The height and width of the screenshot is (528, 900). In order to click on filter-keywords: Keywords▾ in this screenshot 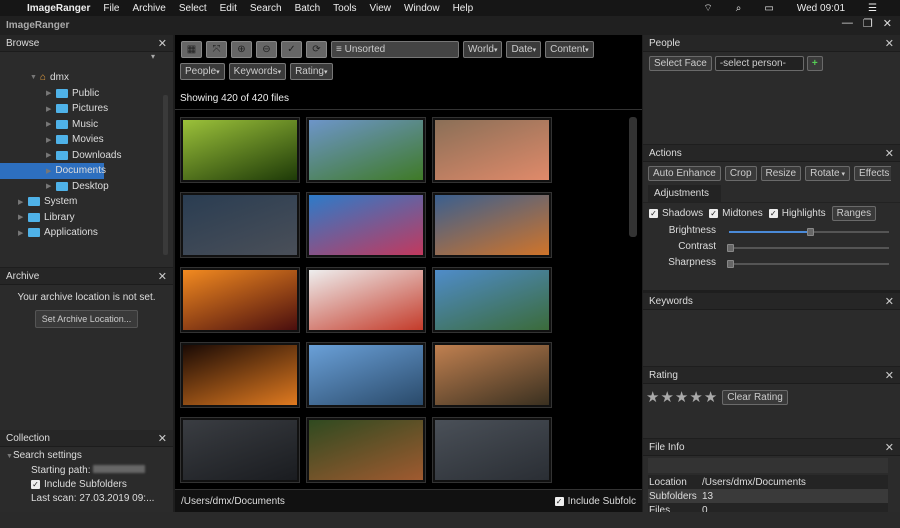, I will do `click(257, 71)`.